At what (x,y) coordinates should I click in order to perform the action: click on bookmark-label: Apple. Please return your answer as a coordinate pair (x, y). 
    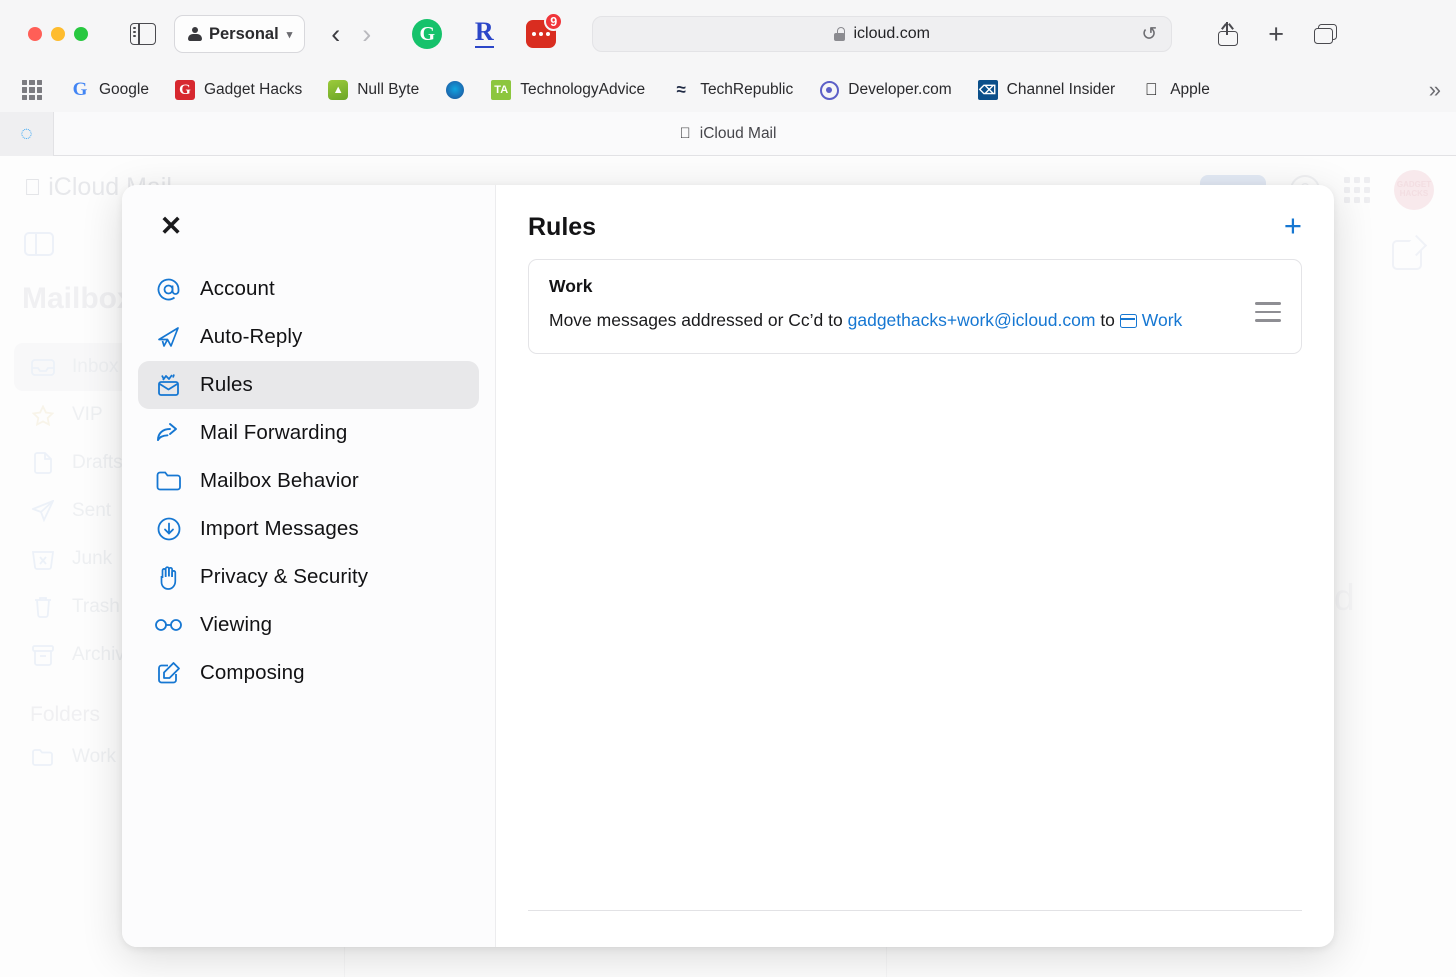
    Looking at the image, I should click on (1190, 89).